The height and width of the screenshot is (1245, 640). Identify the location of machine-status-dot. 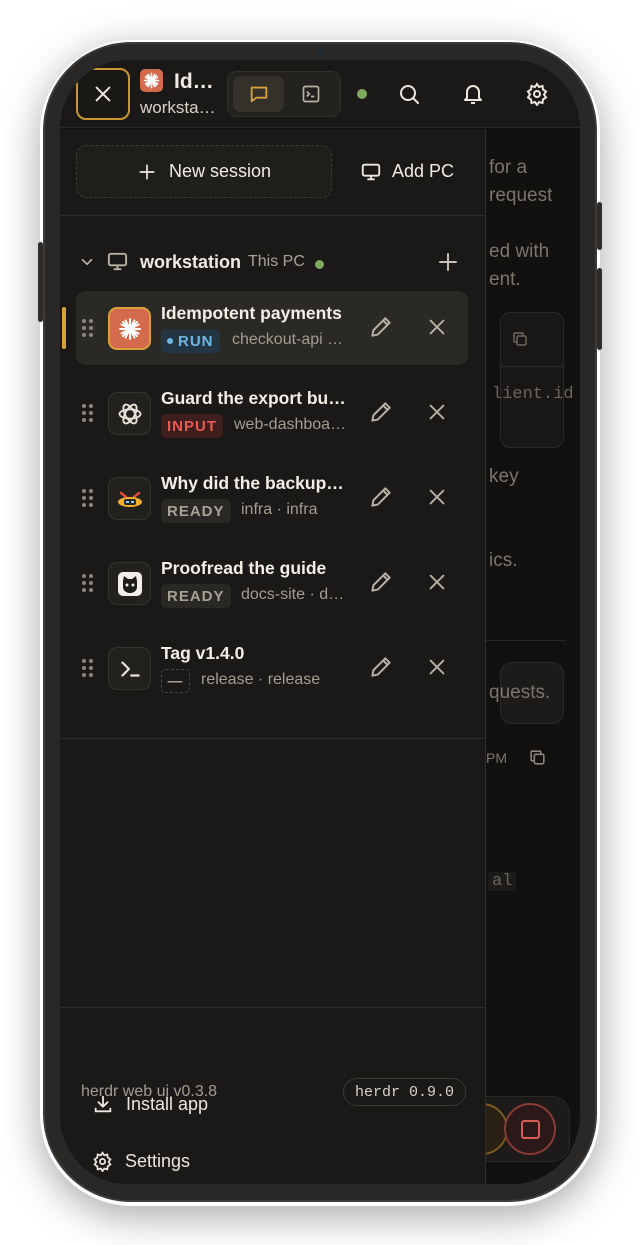
(319, 264).